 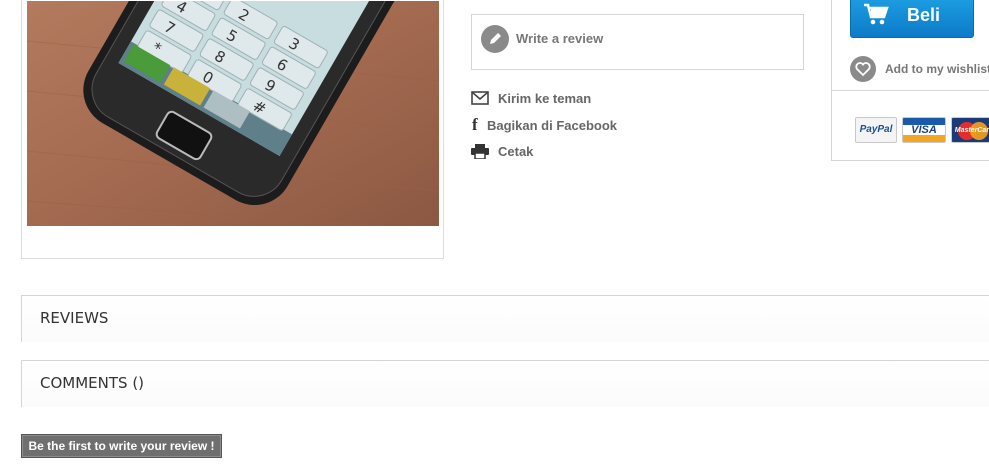 What do you see at coordinates (505, 383) in the screenshot?
I see `comments-section-header: COMMENTS ()` at bounding box center [505, 383].